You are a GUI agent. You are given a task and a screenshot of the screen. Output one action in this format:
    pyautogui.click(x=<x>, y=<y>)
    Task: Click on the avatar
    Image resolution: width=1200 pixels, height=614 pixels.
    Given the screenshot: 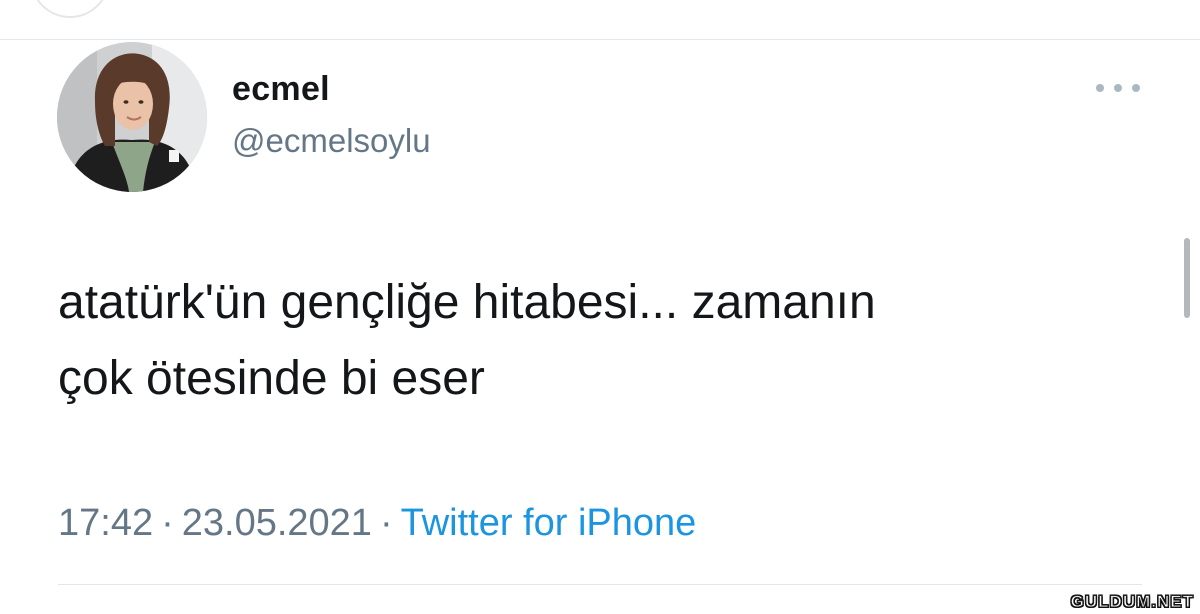 What is the action you would take?
    pyautogui.click(x=132, y=117)
    